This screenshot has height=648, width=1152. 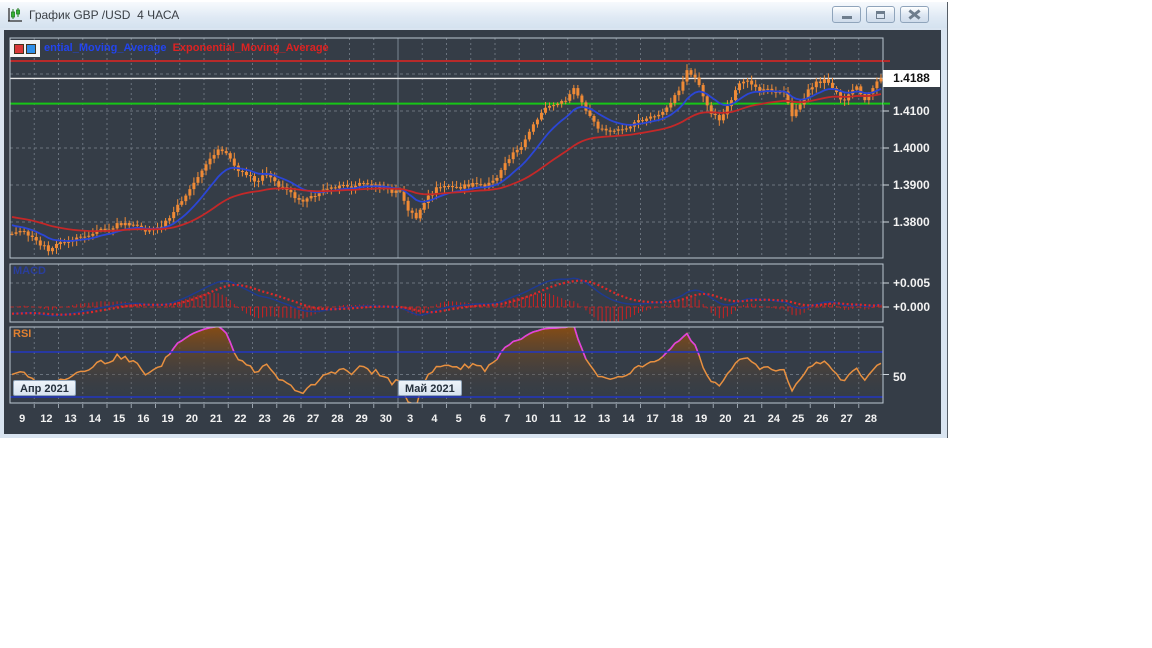 What do you see at coordinates (143, 419) in the screenshot?
I see `date-label: 16` at bounding box center [143, 419].